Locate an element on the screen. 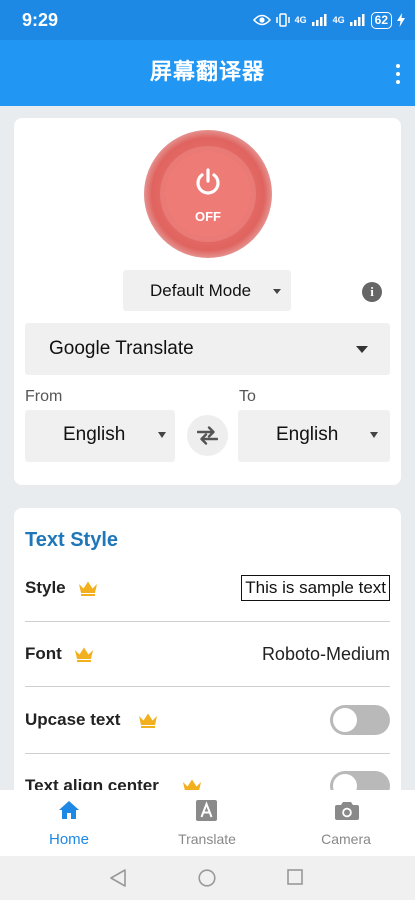 This screenshot has width=415, height=900. from-language-value: English is located at coordinates (94, 434).